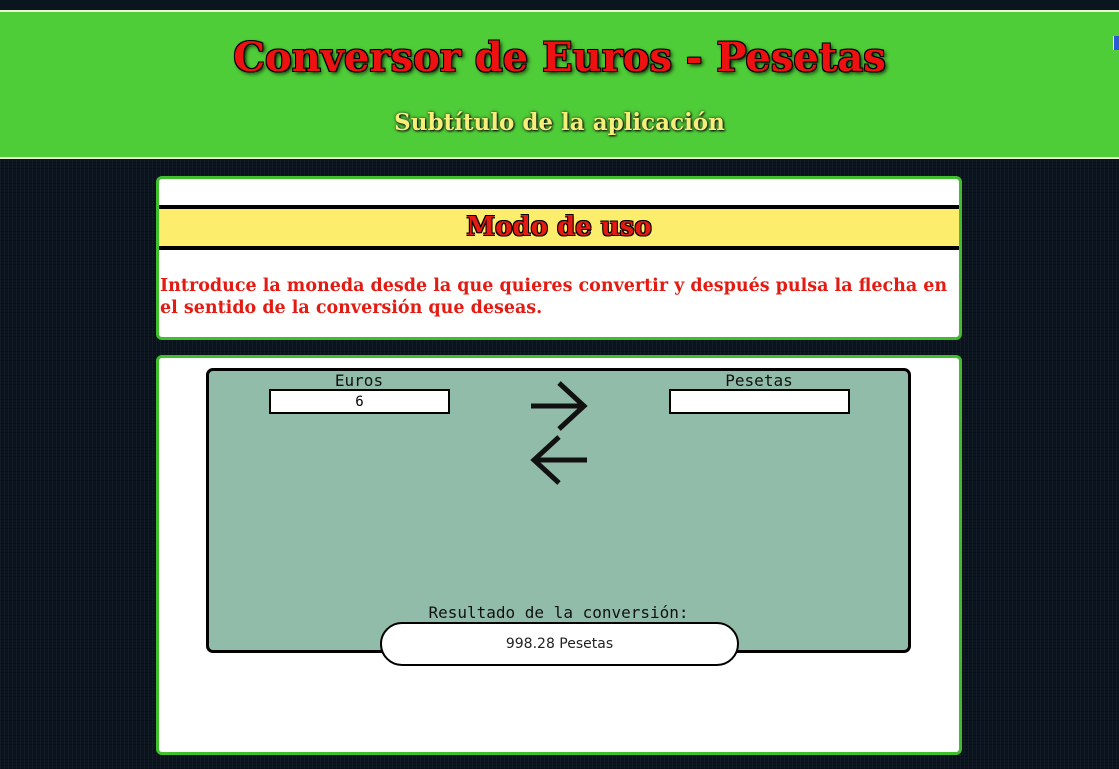 This screenshot has width=1119, height=769. I want to click on convert-to-pesetas-button, so click(559, 406).